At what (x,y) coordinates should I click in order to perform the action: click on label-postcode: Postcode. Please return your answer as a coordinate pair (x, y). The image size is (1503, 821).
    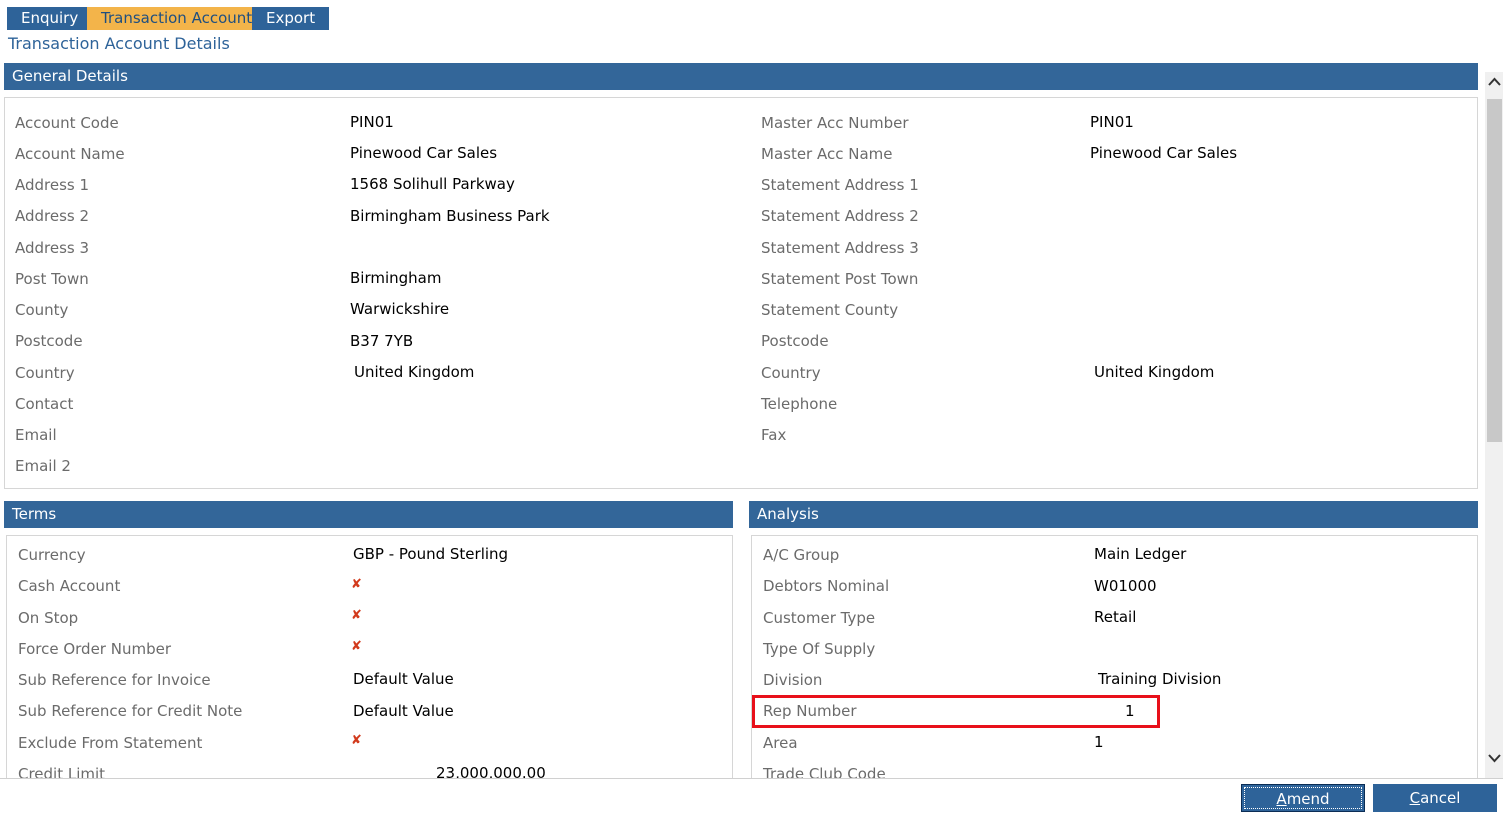
    Looking at the image, I should click on (49, 341).